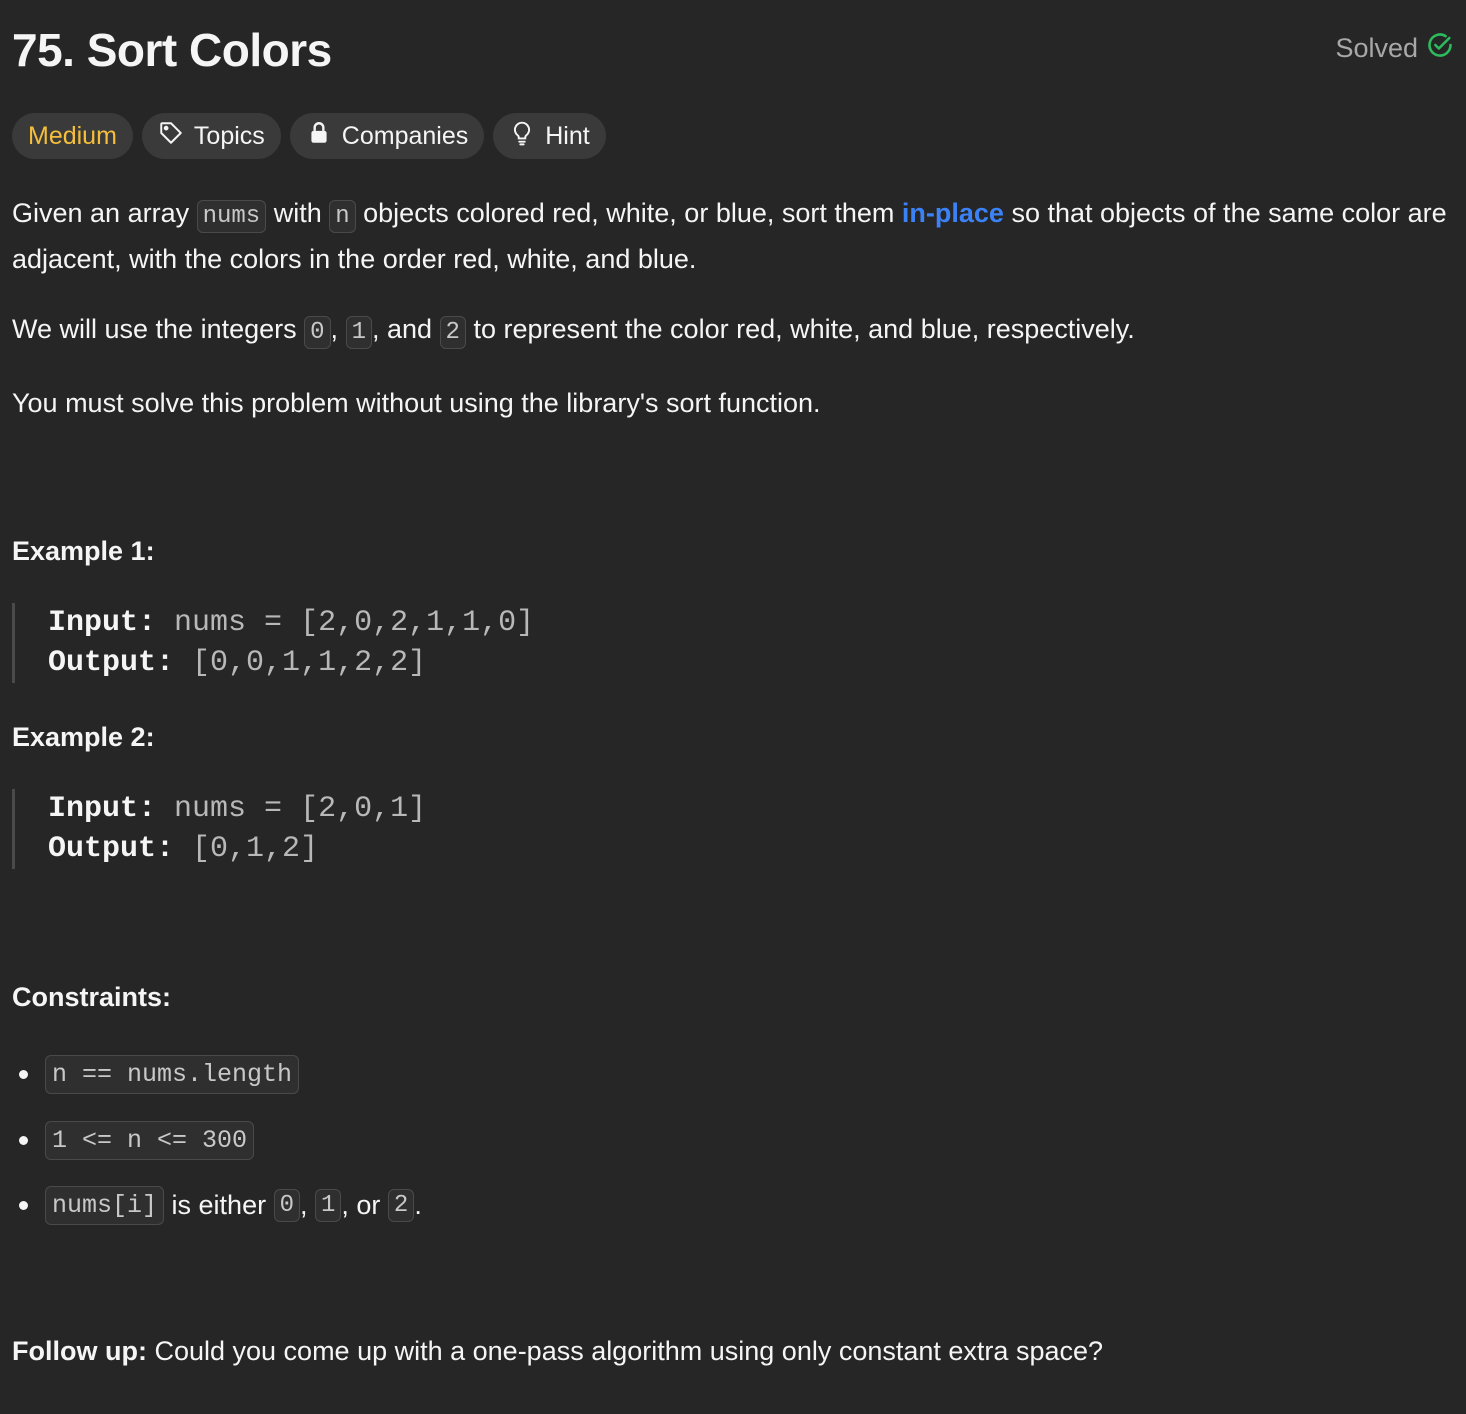  Describe the element at coordinates (298, 213) in the screenshot. I see `text: with` at that location.